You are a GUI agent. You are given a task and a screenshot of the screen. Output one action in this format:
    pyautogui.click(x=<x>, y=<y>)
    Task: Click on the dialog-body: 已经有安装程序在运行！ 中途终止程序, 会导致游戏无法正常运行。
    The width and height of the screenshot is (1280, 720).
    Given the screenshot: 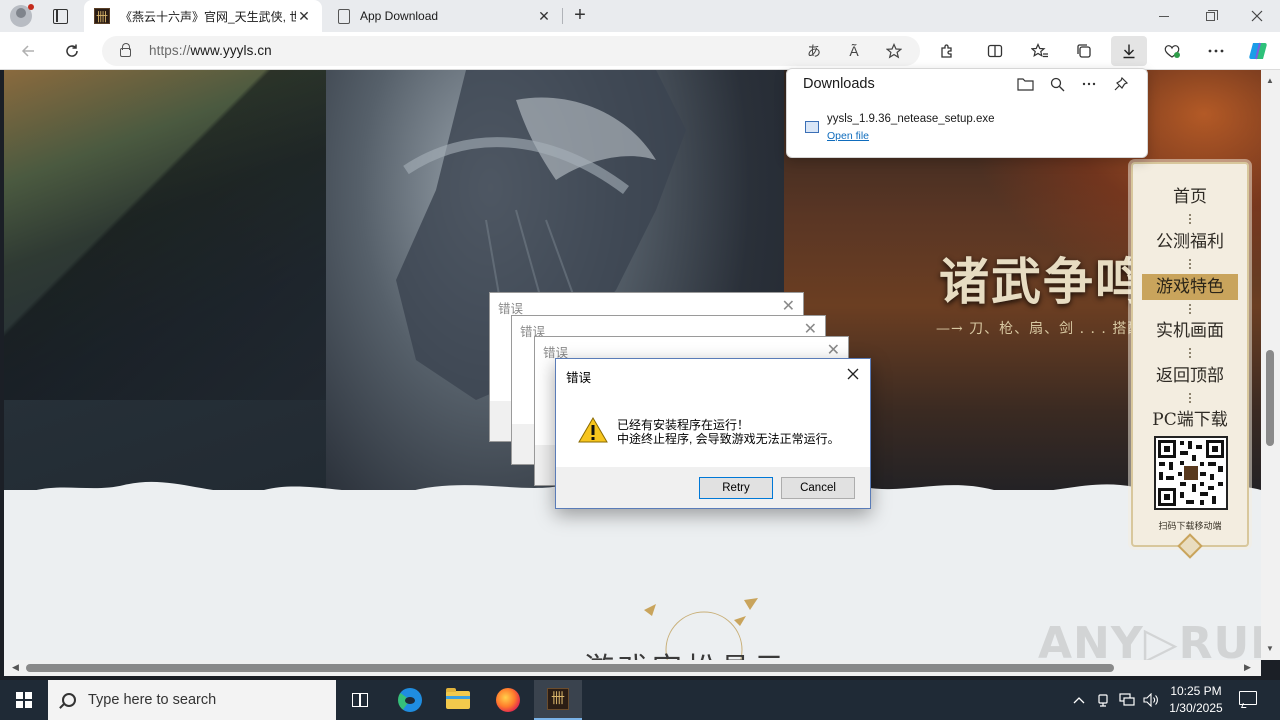 What is the action you would take?
    pyautogui.click(x=713, y=428)
    